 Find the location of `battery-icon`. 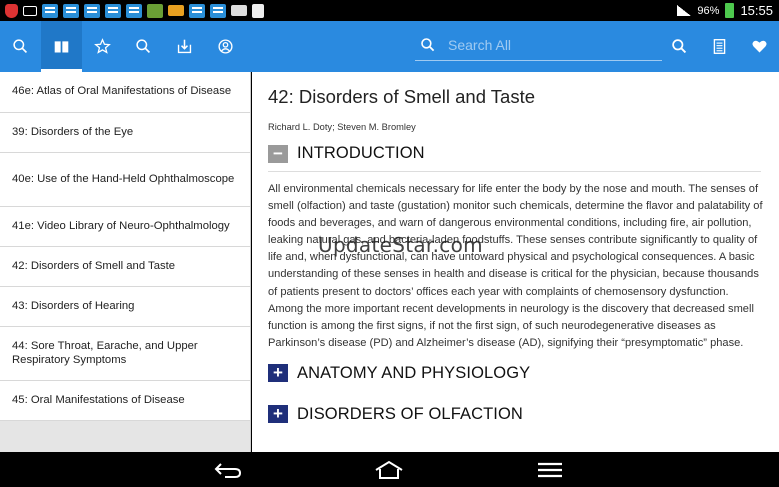

battery-icon is located at coordinates (730, 10).